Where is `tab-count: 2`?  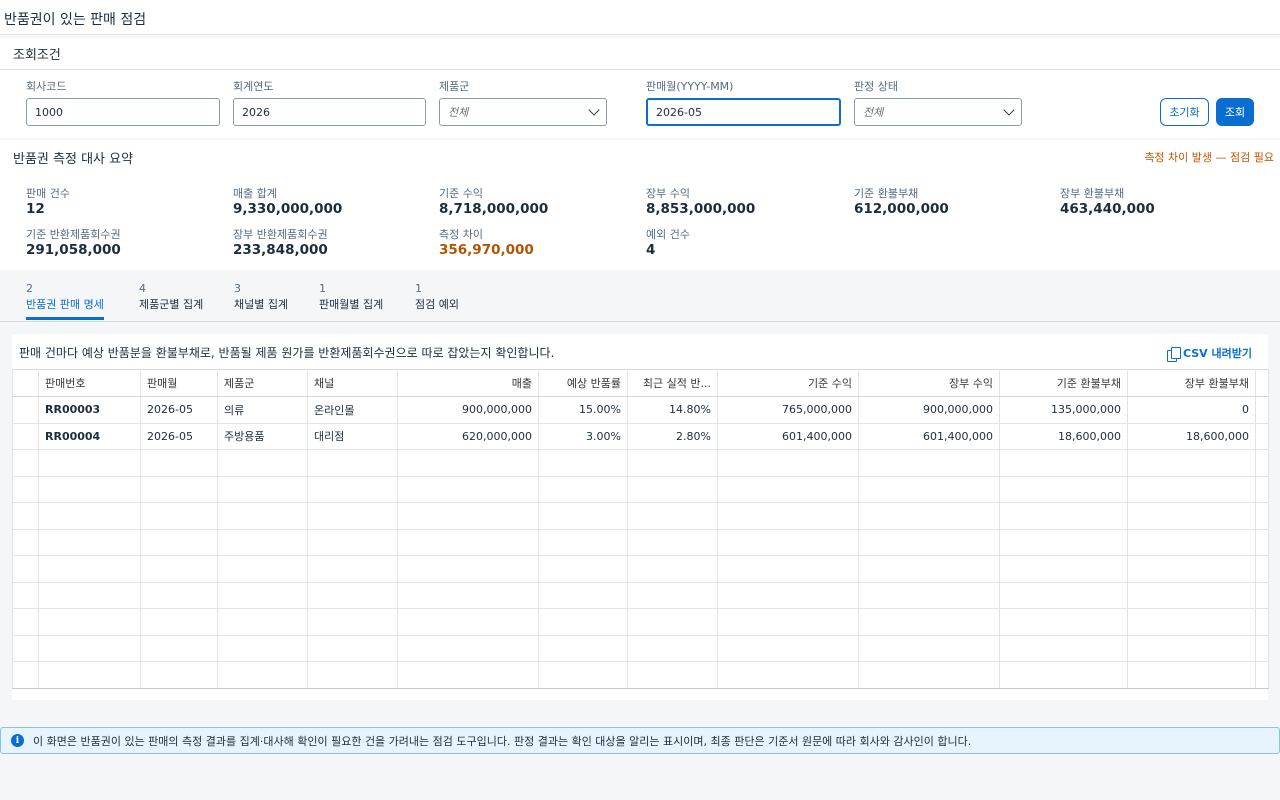 tab-count: 2 is located at coordinates (29, 288).